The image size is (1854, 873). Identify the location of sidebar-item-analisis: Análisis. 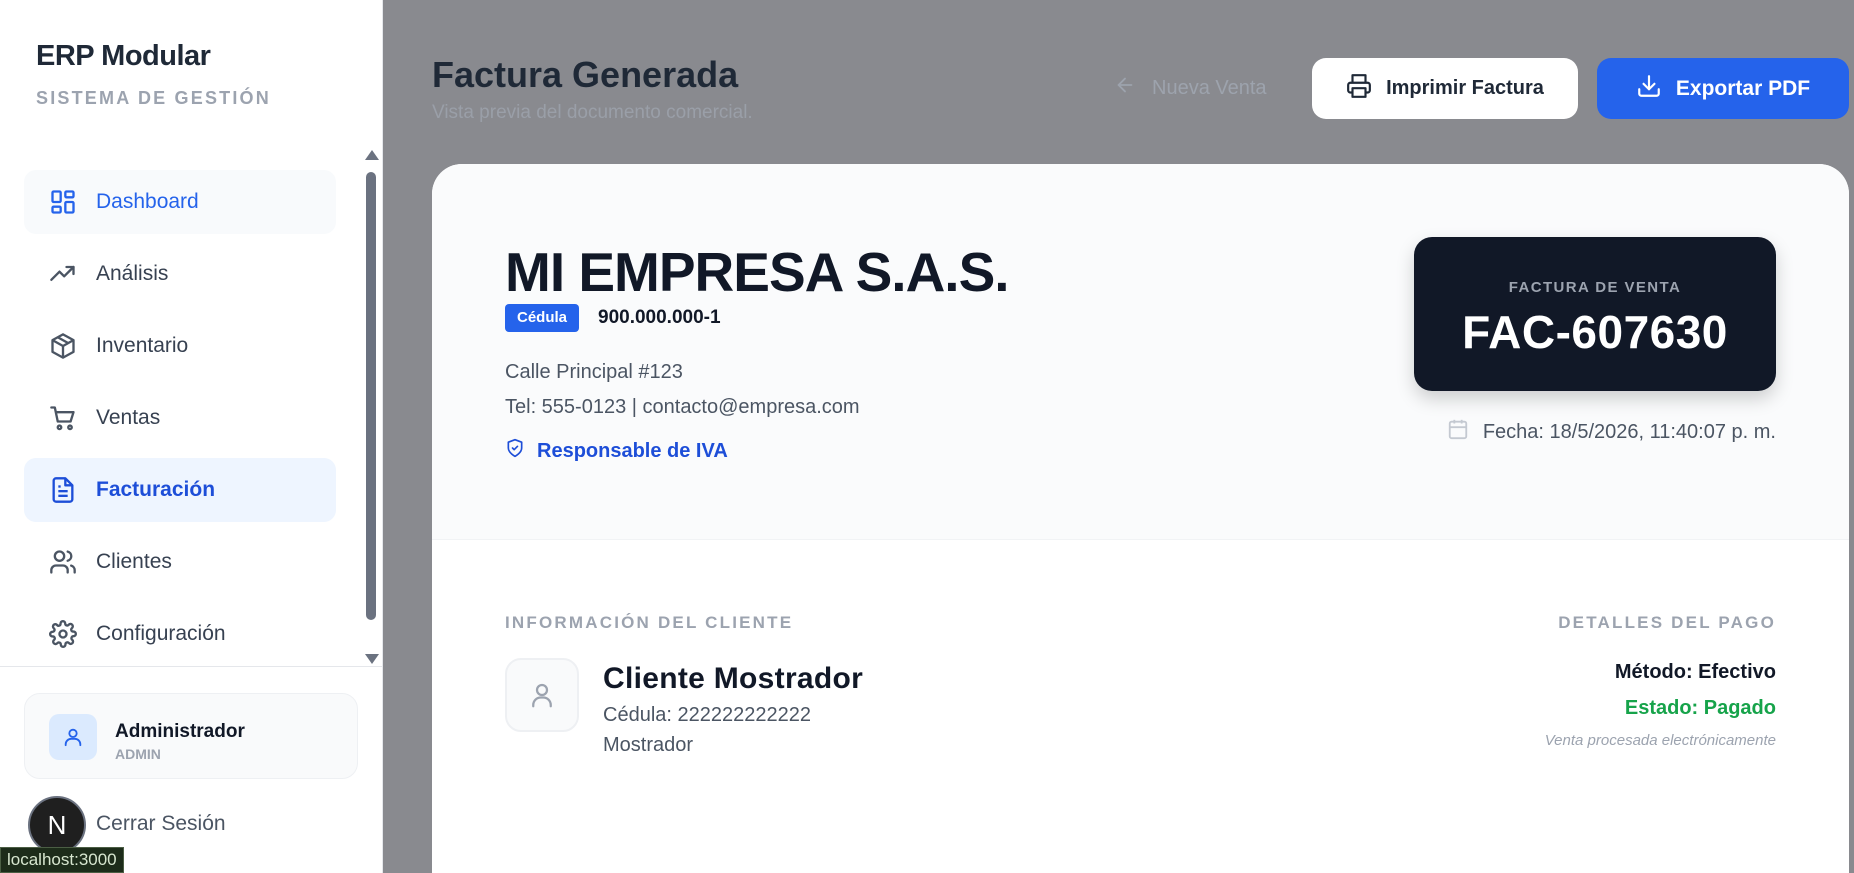
(180, 274).